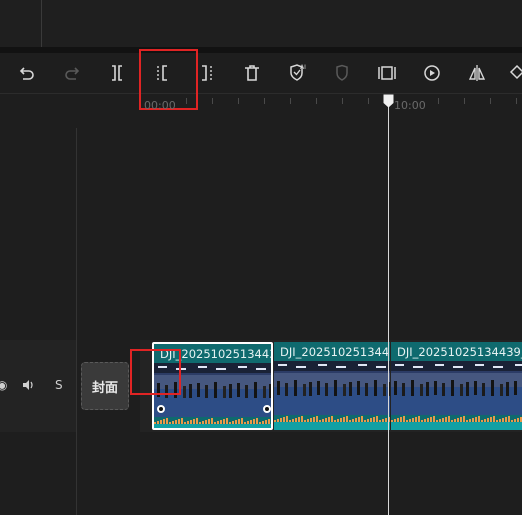 This screenshot has height=515, width=522. What do you see at coordinates (331, 111) in the screenshot?
I see `timeline-ruler: 00:00 10:00` at bounding box center [331, 111].